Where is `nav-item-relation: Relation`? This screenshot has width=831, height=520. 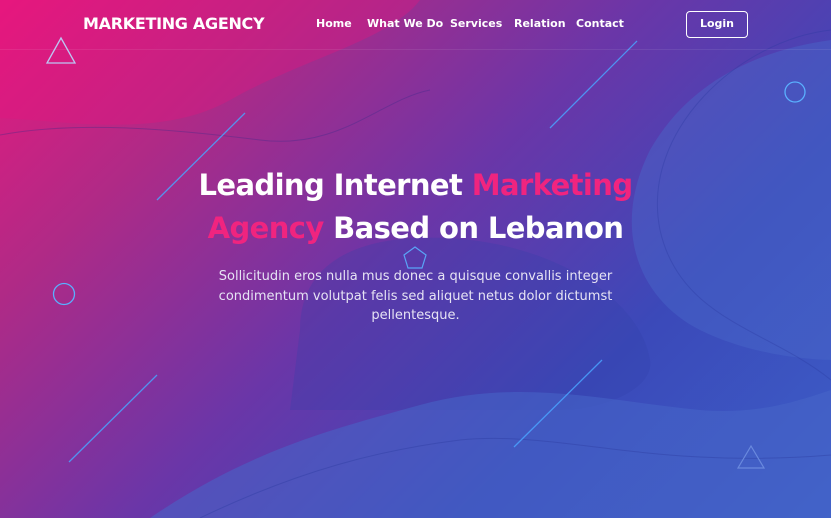
nav-item-relation: Relation is located at coordinates (540, 23).